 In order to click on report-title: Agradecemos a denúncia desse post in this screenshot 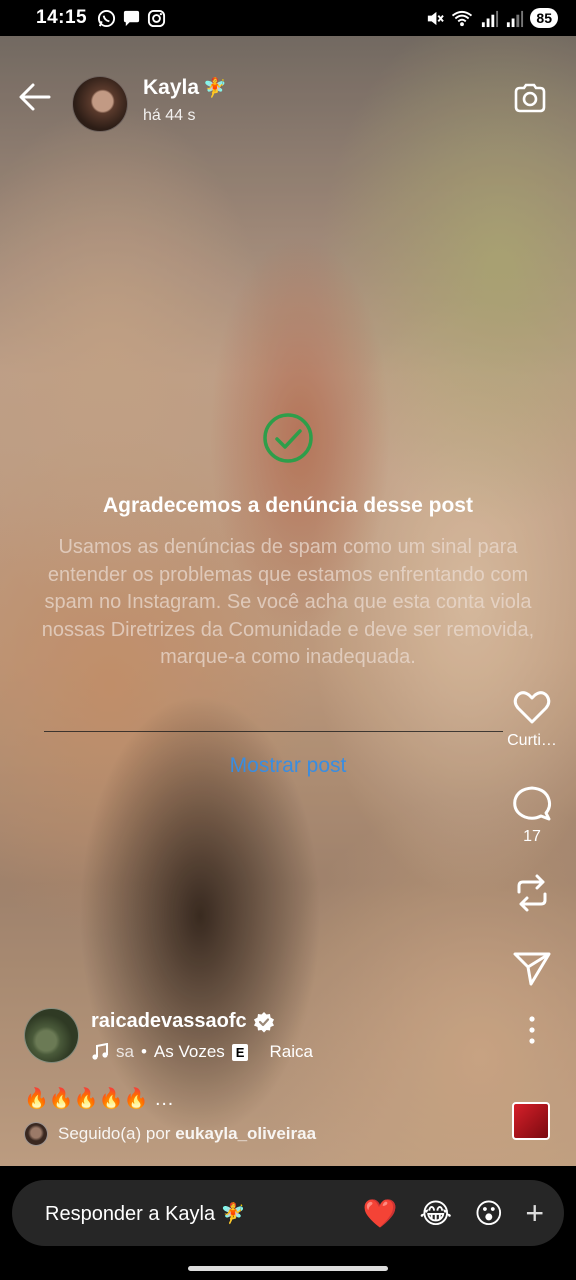, I will do `click(288, 505)`.